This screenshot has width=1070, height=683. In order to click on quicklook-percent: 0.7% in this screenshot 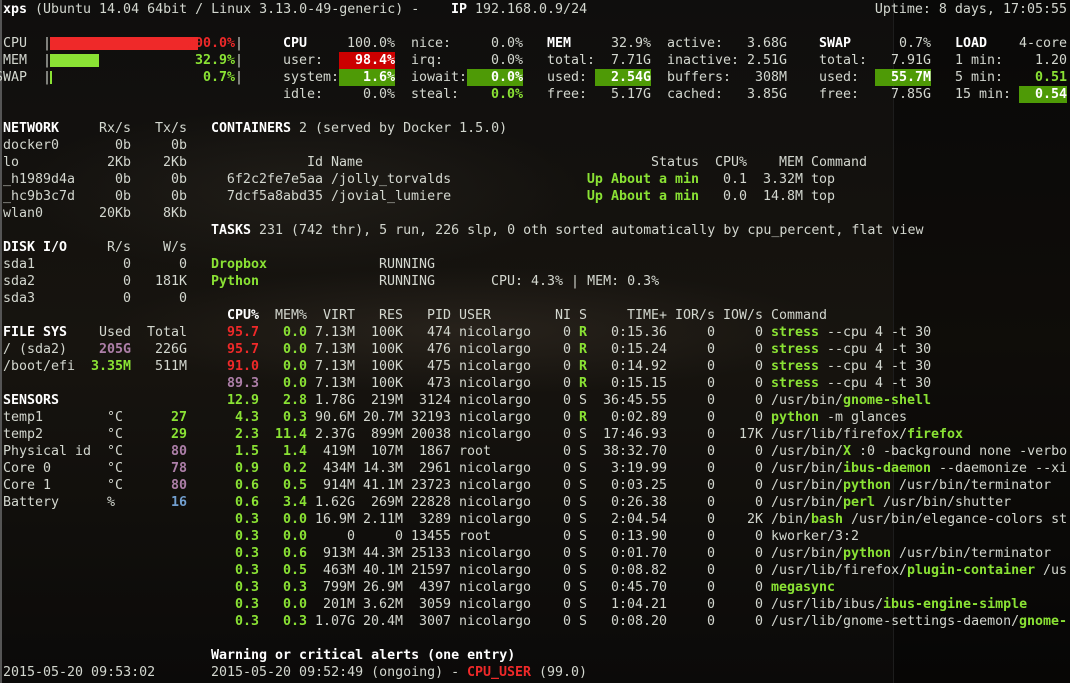, I will do `click(218, 77)`.